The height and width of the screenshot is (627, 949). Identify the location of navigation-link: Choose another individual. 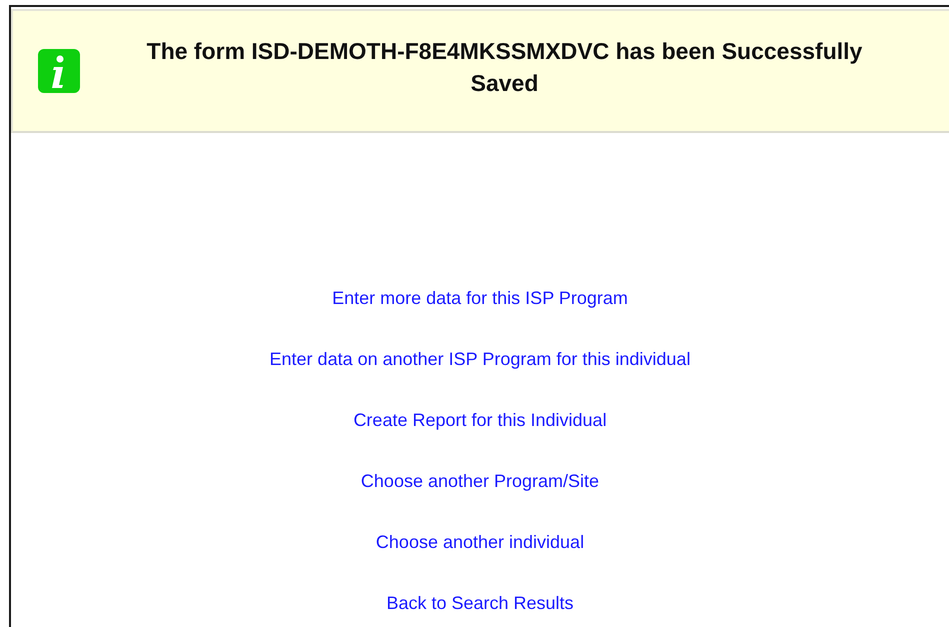
(480, 542).